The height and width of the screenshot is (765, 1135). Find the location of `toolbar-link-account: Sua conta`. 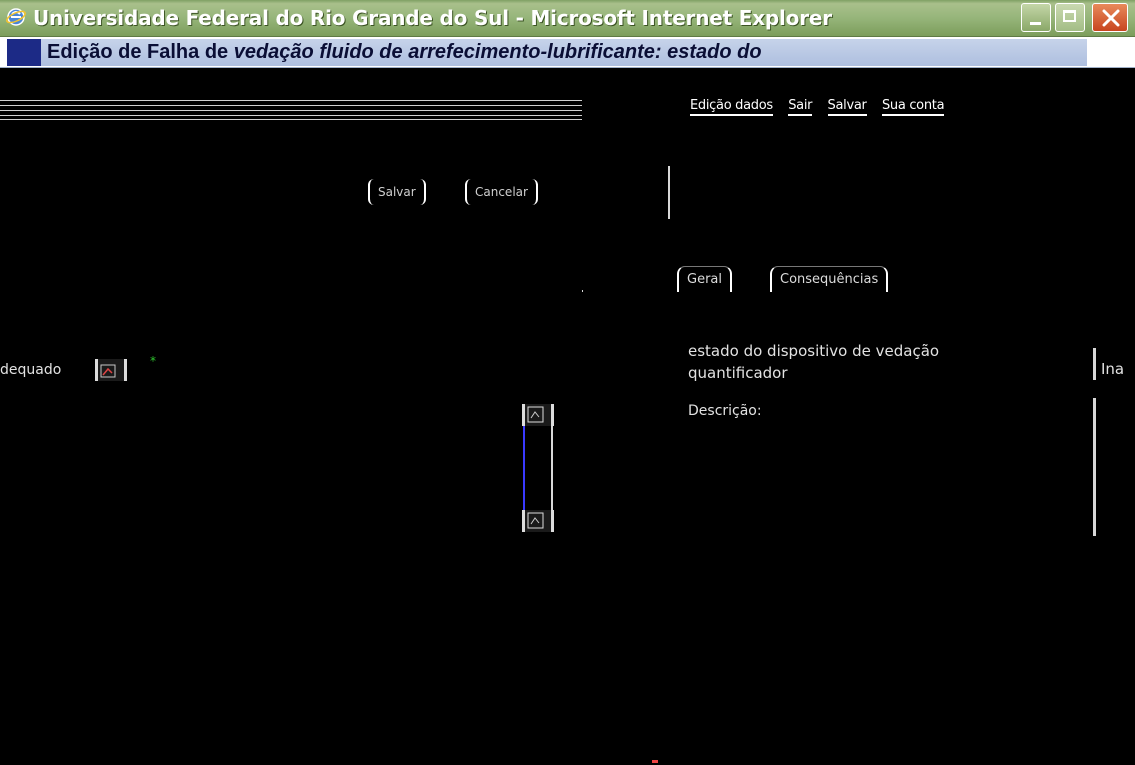

toolbar-link-account: Sua conta is located at coordinates (913, 107).